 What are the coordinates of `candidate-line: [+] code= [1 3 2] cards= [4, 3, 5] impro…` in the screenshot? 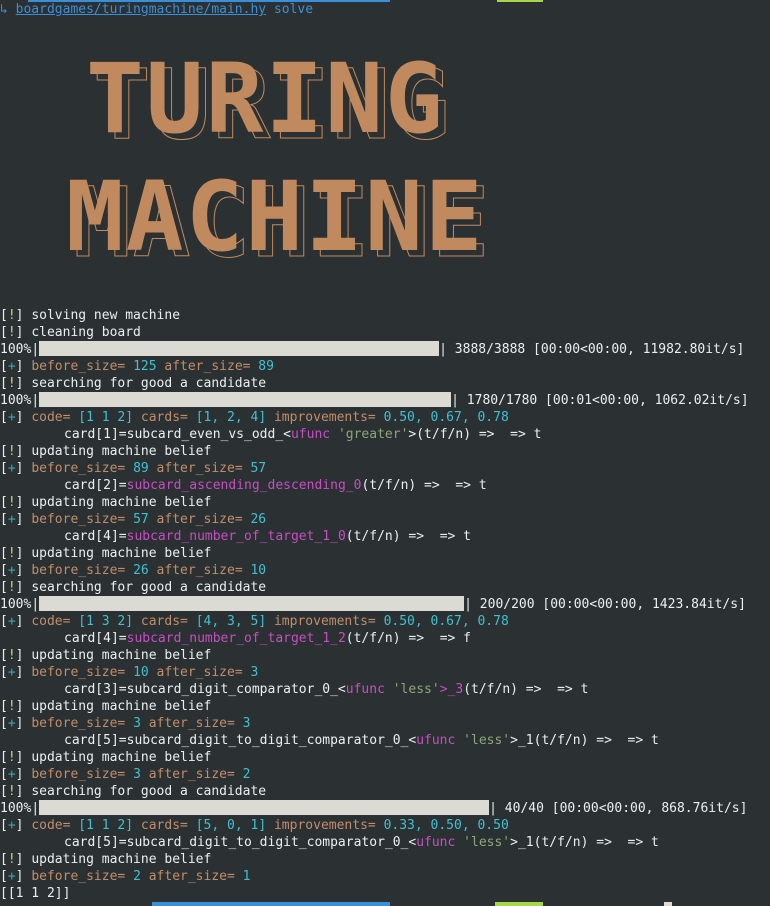 It's located at (254, 621).